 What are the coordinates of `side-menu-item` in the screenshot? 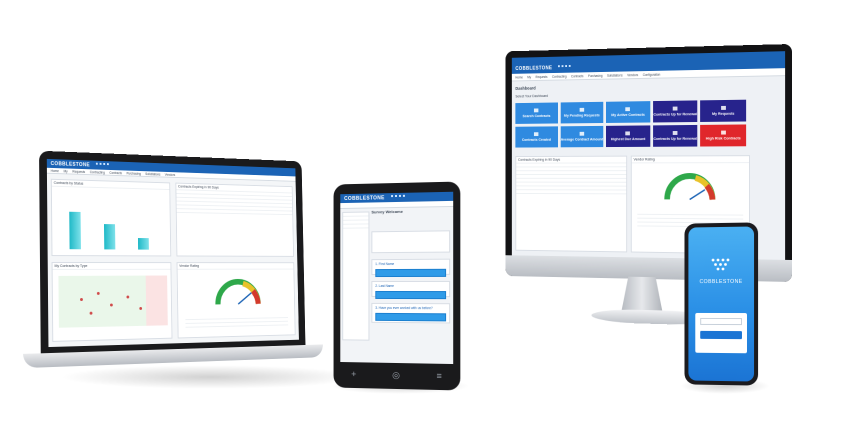 It's located at (356, 226).